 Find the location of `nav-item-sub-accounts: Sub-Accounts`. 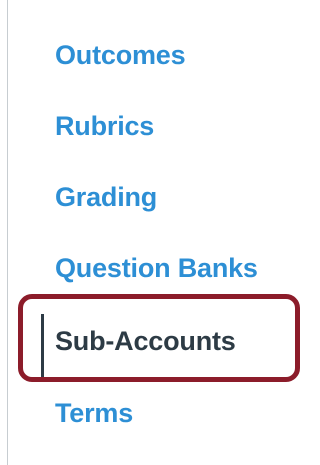

nav-item-sub-accounts: Sub-Accounts is located at coordinates (145, 341).